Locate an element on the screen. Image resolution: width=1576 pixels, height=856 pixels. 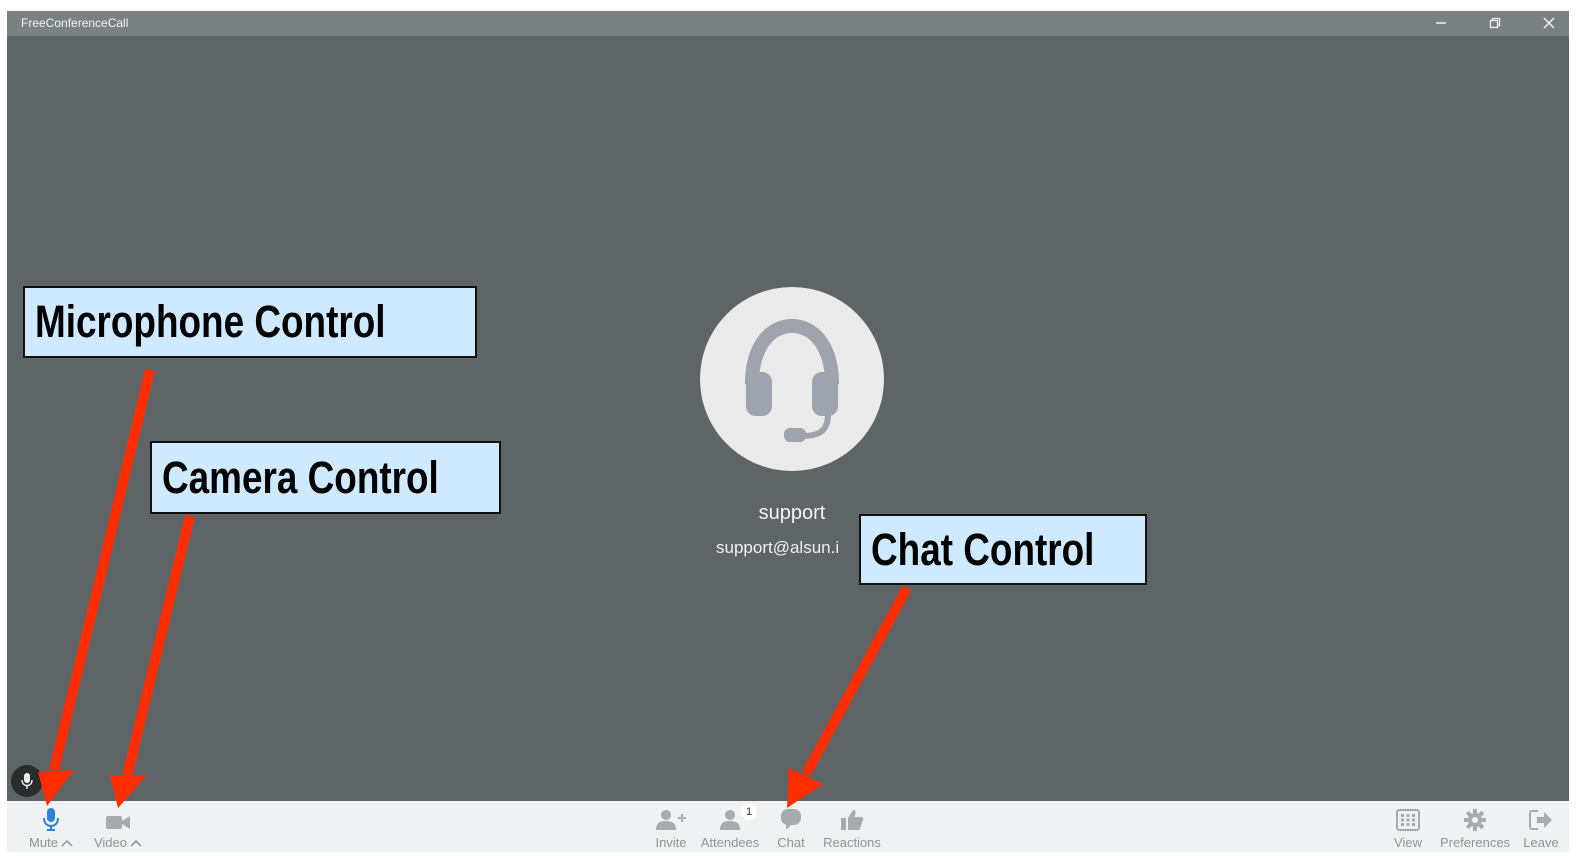
reactions-label: Reactions is located at coordinates (852, 842).